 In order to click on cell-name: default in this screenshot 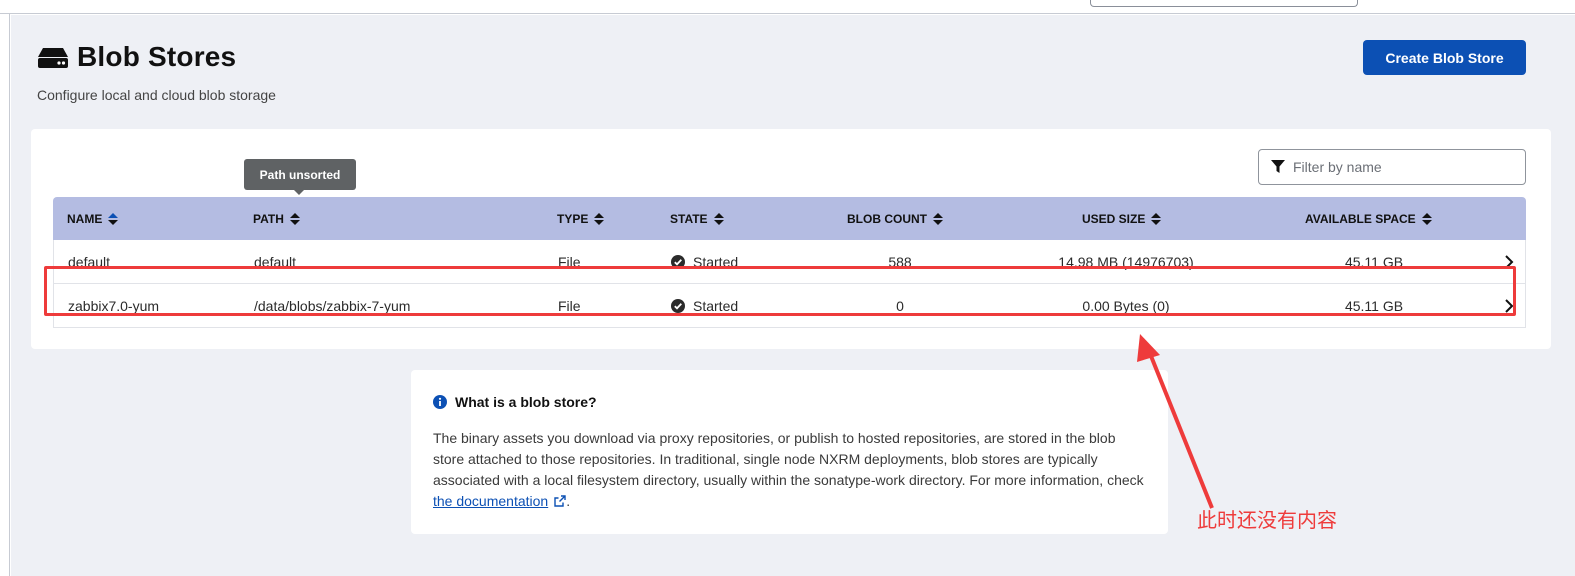, I will do `click(89, 262)`.